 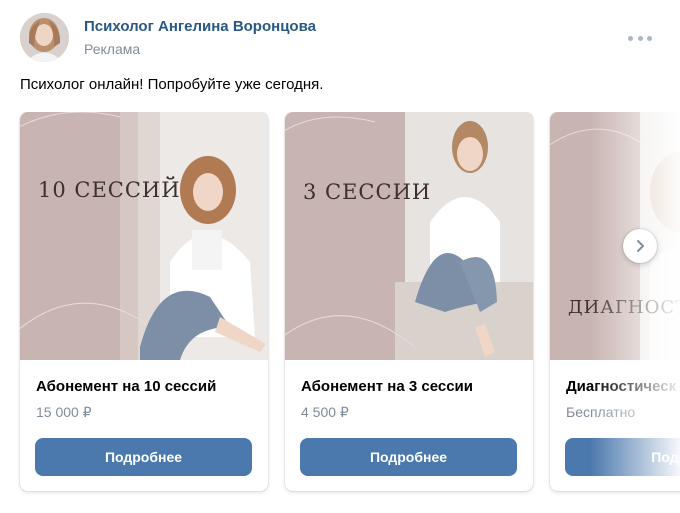 What do you see at coordinates (640, 246) in the screenshot?
I see `chevron-right-icon` at bounding box center [640, 246].